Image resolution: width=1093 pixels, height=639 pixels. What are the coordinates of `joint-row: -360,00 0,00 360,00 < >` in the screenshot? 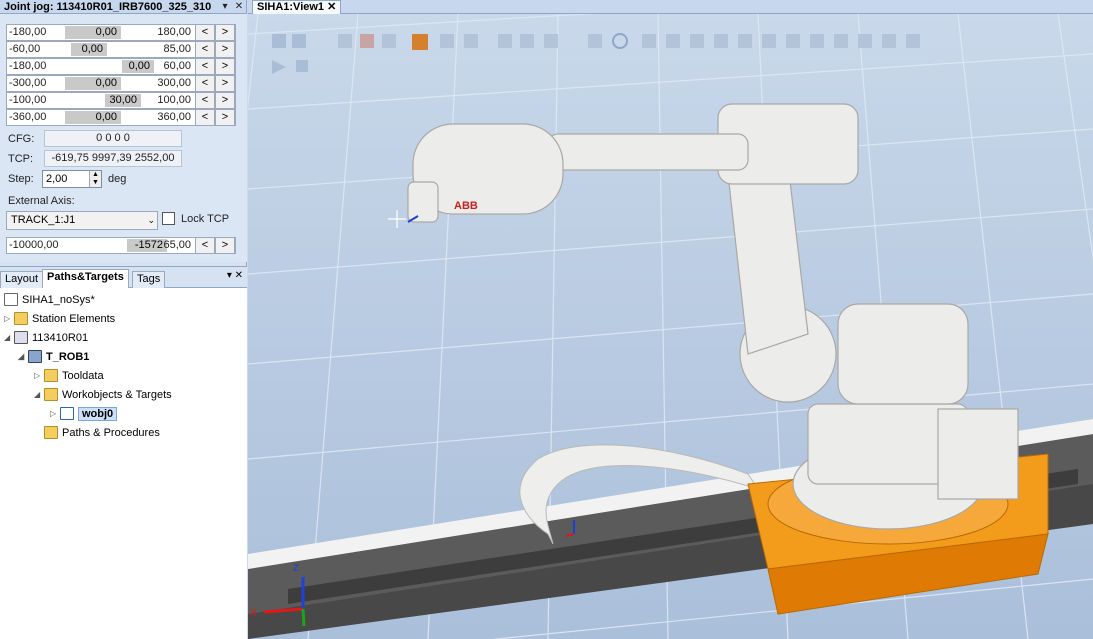 It's located at (121, 117).